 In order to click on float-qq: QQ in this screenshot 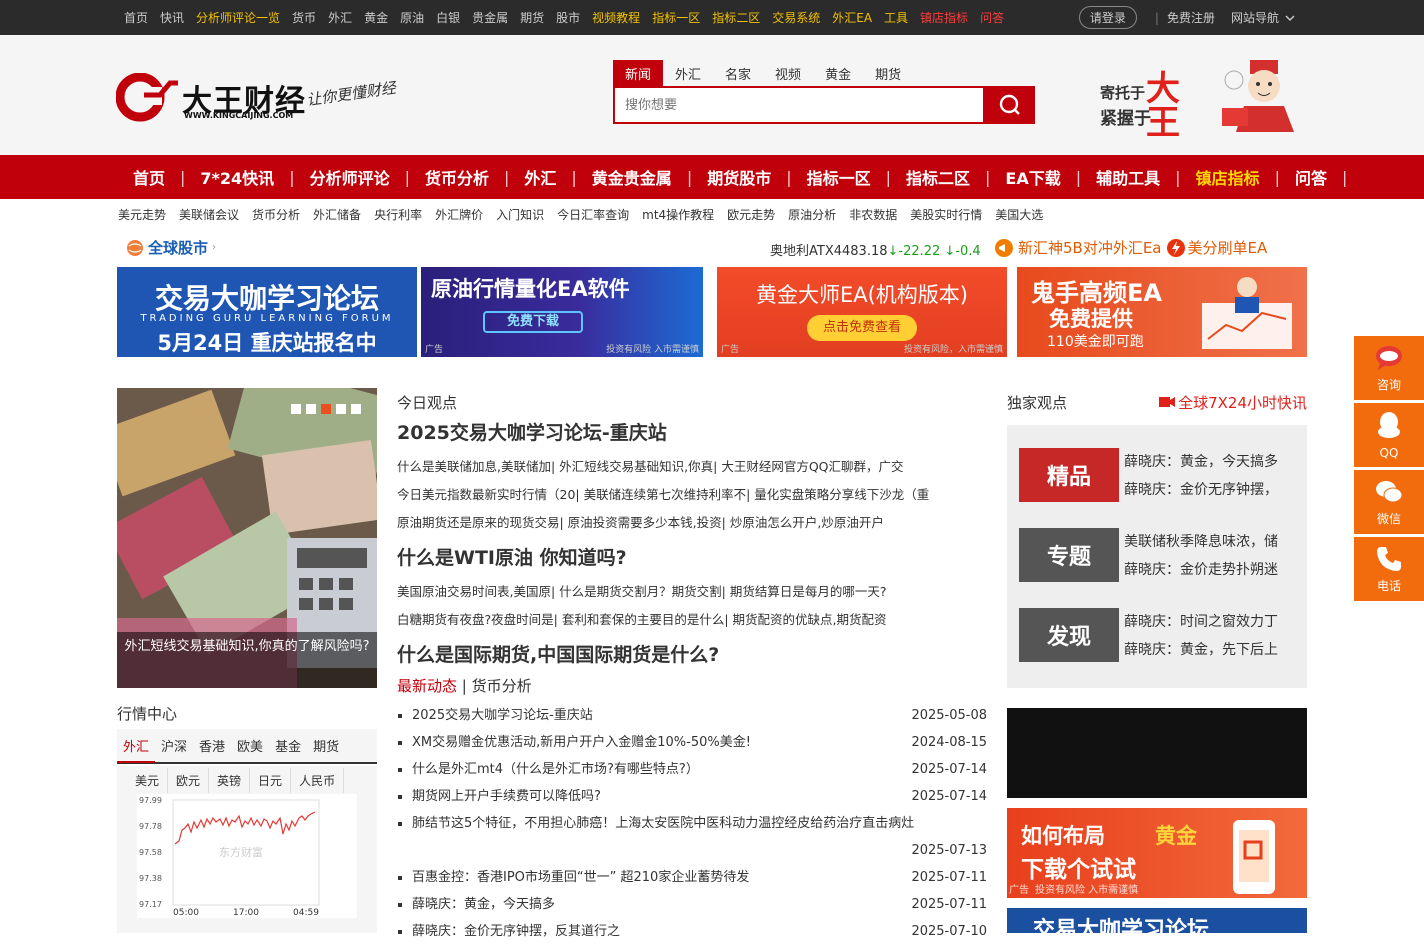, I will do `click(1389, 435)`.